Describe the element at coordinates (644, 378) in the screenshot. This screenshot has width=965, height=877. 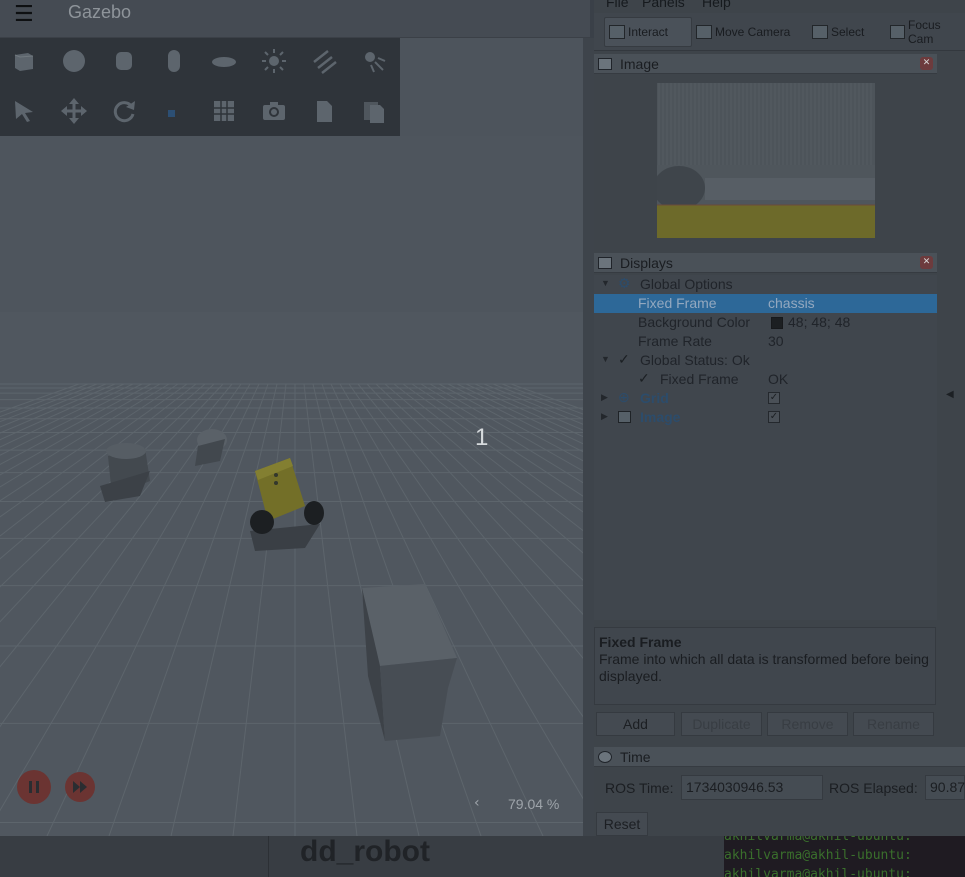
I see `checkmark-icon: ✓` at that location.